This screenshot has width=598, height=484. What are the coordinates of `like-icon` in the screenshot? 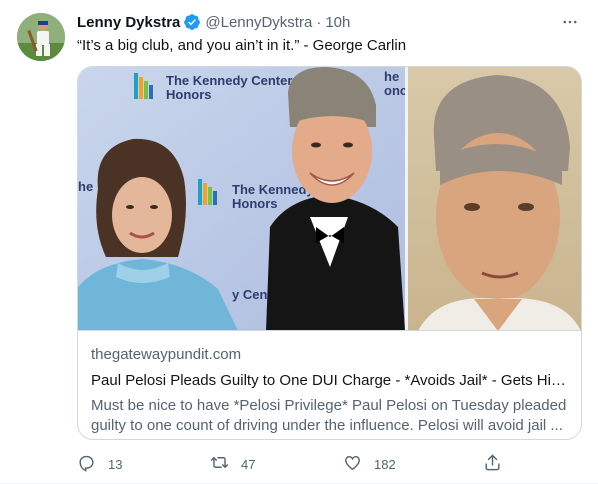 It's located at (352, 464).